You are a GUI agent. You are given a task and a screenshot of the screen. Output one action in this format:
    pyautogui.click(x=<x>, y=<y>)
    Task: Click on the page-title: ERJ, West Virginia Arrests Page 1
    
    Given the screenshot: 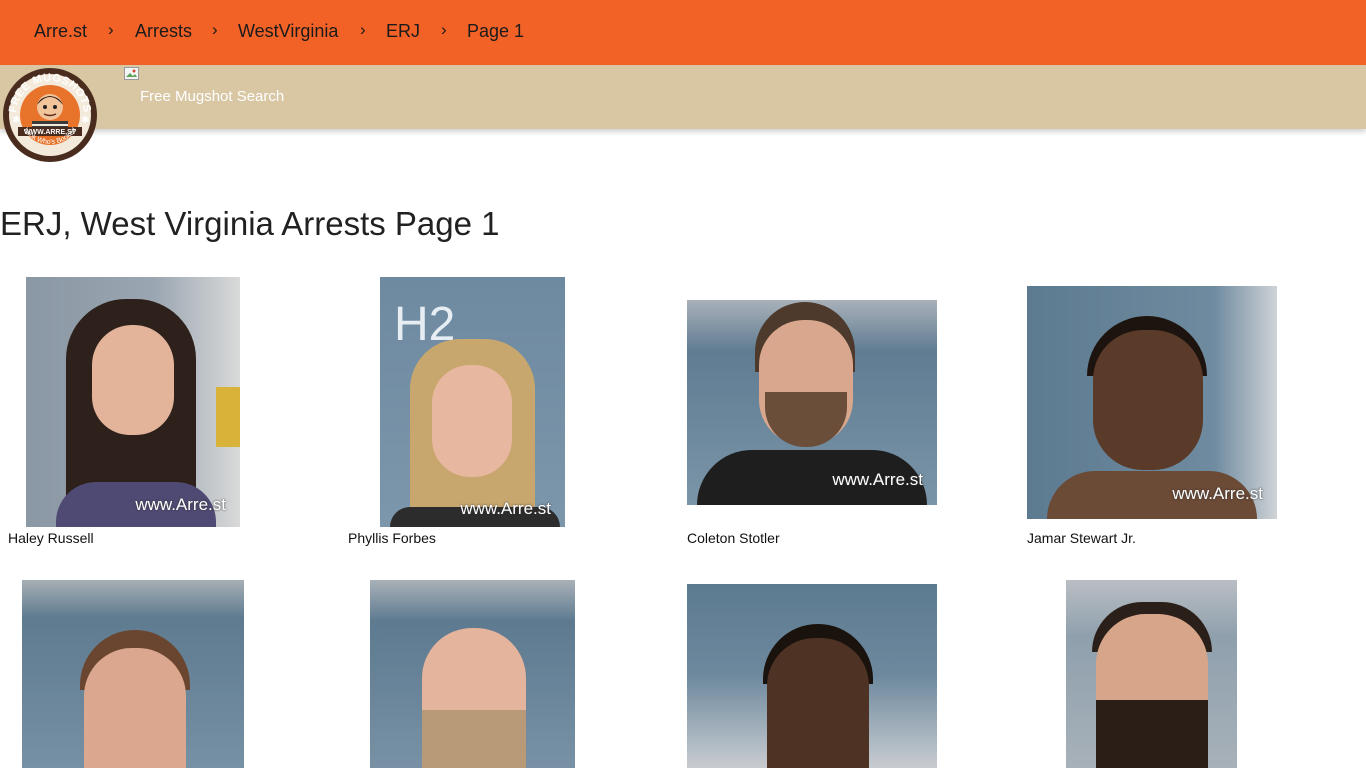 What is the action you would take?
    pyautogui.click(x=250, y=223)
    